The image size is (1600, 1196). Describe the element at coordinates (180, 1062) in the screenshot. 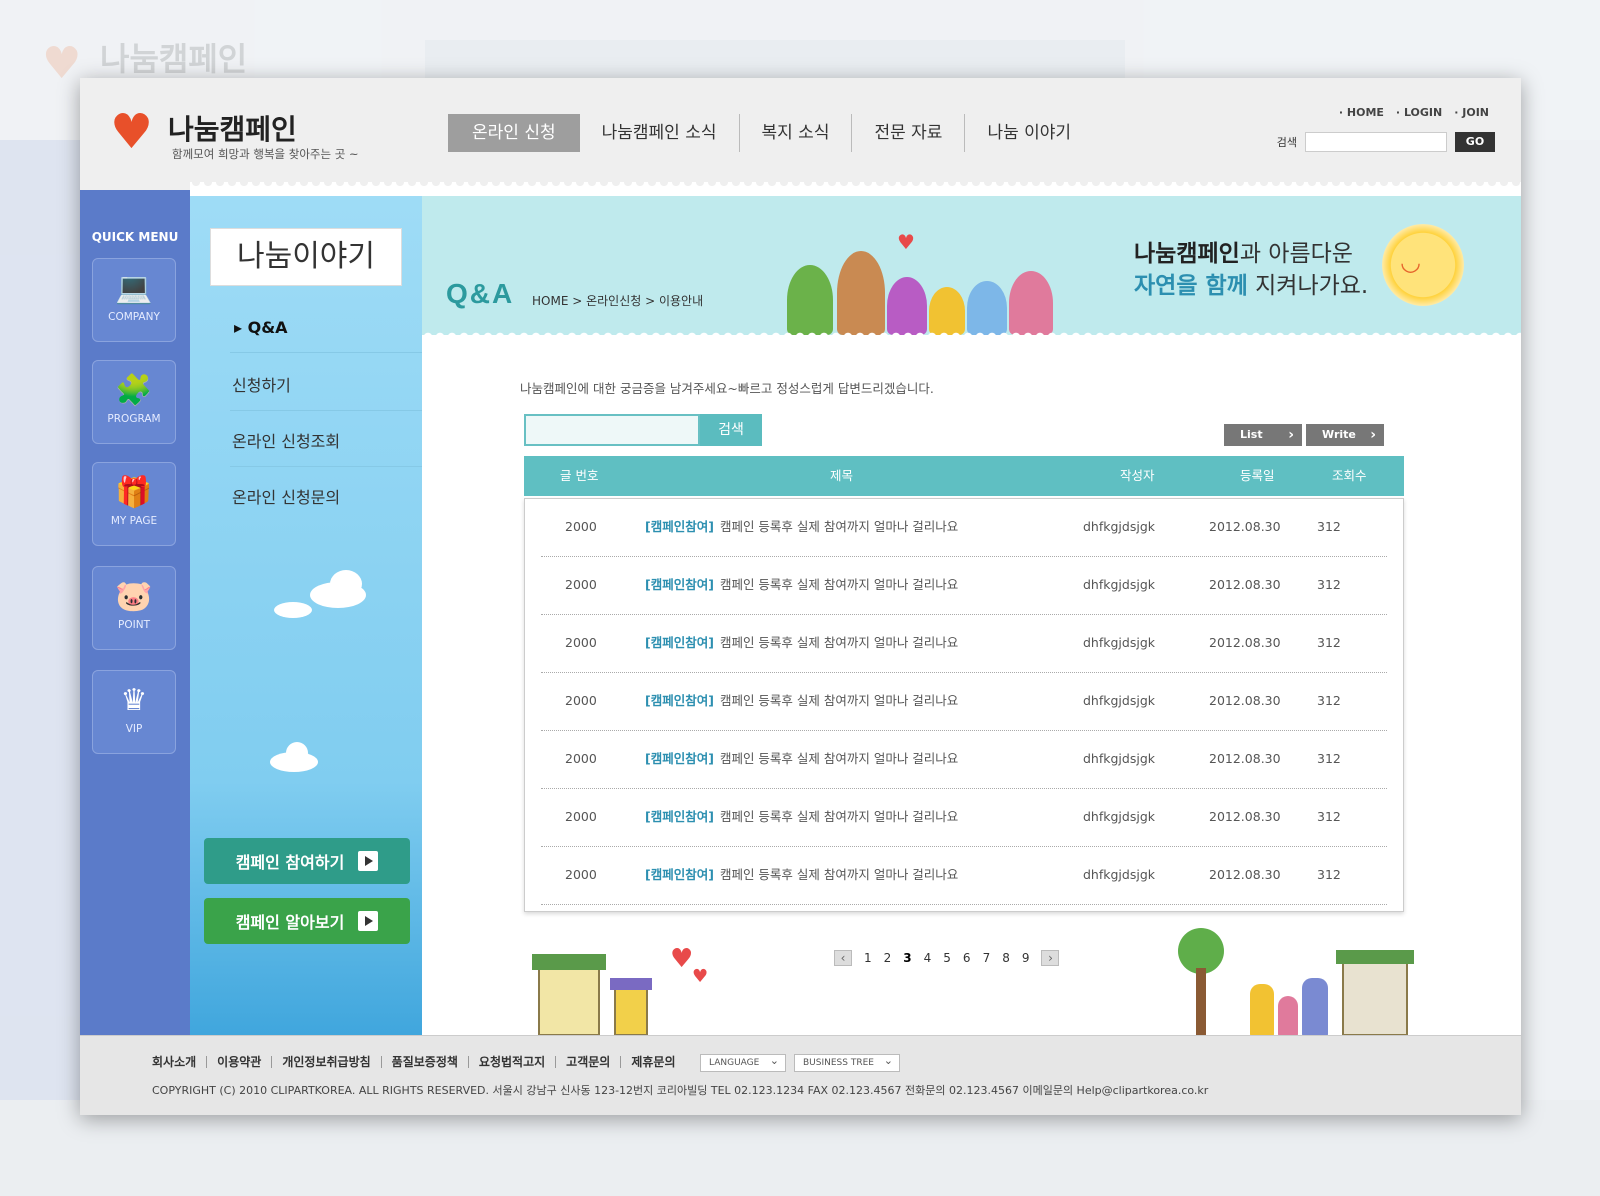

I see `footer-link: 회사소개` at that location.